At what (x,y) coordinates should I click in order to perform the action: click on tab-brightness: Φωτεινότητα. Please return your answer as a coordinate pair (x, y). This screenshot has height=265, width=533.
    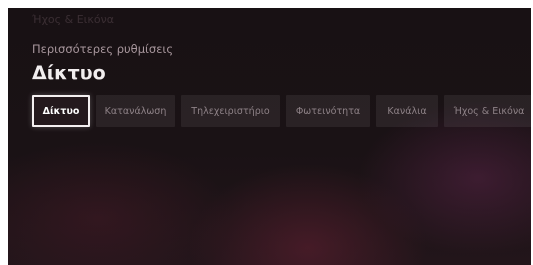
    Looking at the image, I should click on (328, 111).